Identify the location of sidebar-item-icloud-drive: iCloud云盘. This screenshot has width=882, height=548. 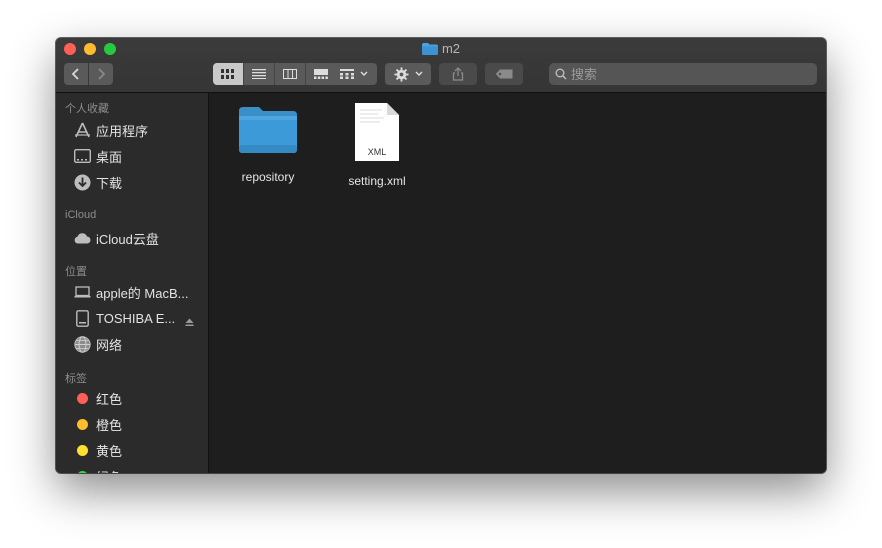
(137, 238).